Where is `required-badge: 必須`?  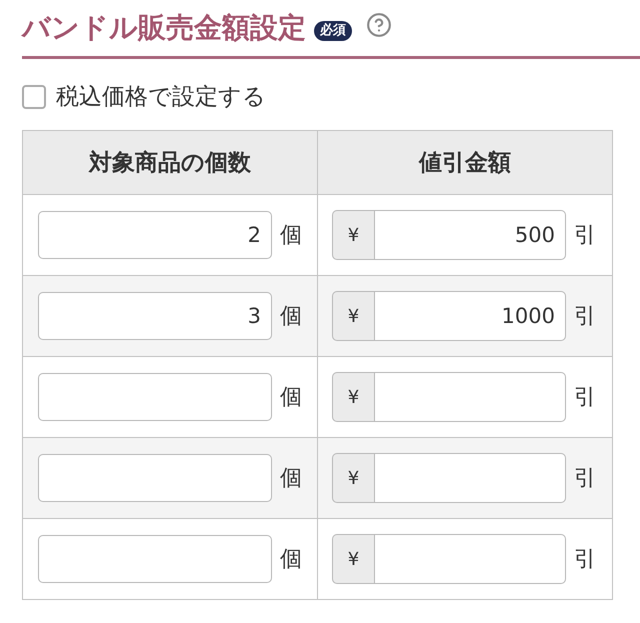
required-badge: 必須 is located at coordinates (333, 31).